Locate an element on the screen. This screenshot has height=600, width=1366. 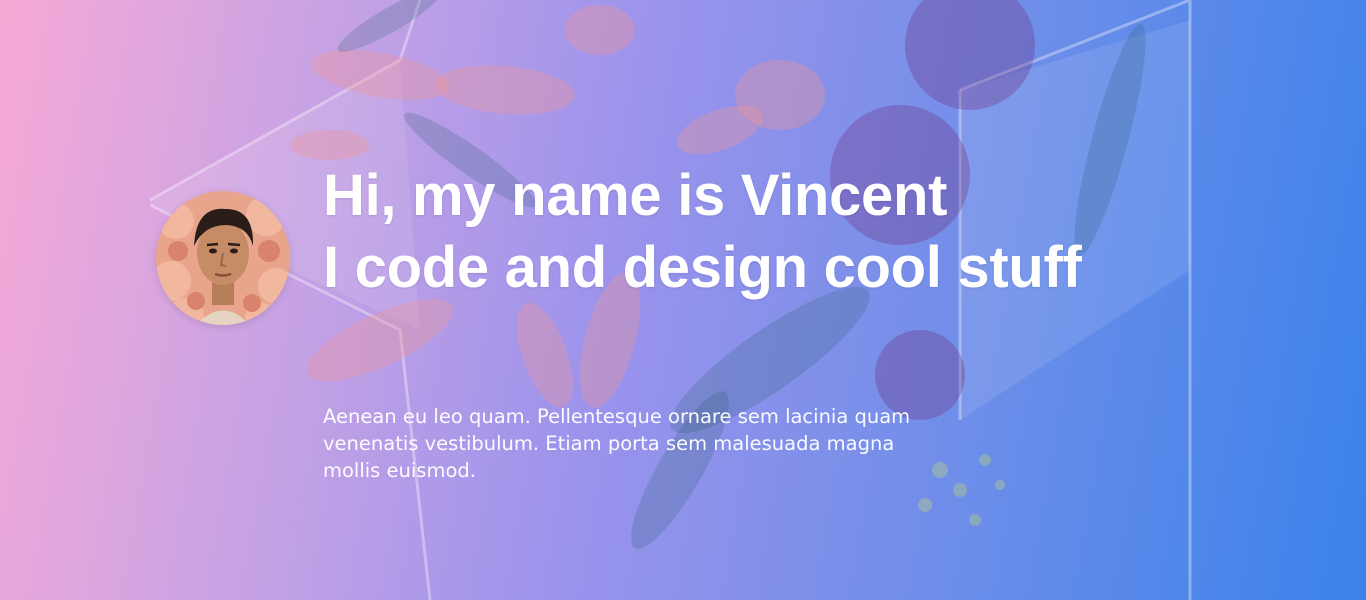
headline-line-2: I code and design cool stuff is located at coordinates (702, 267).